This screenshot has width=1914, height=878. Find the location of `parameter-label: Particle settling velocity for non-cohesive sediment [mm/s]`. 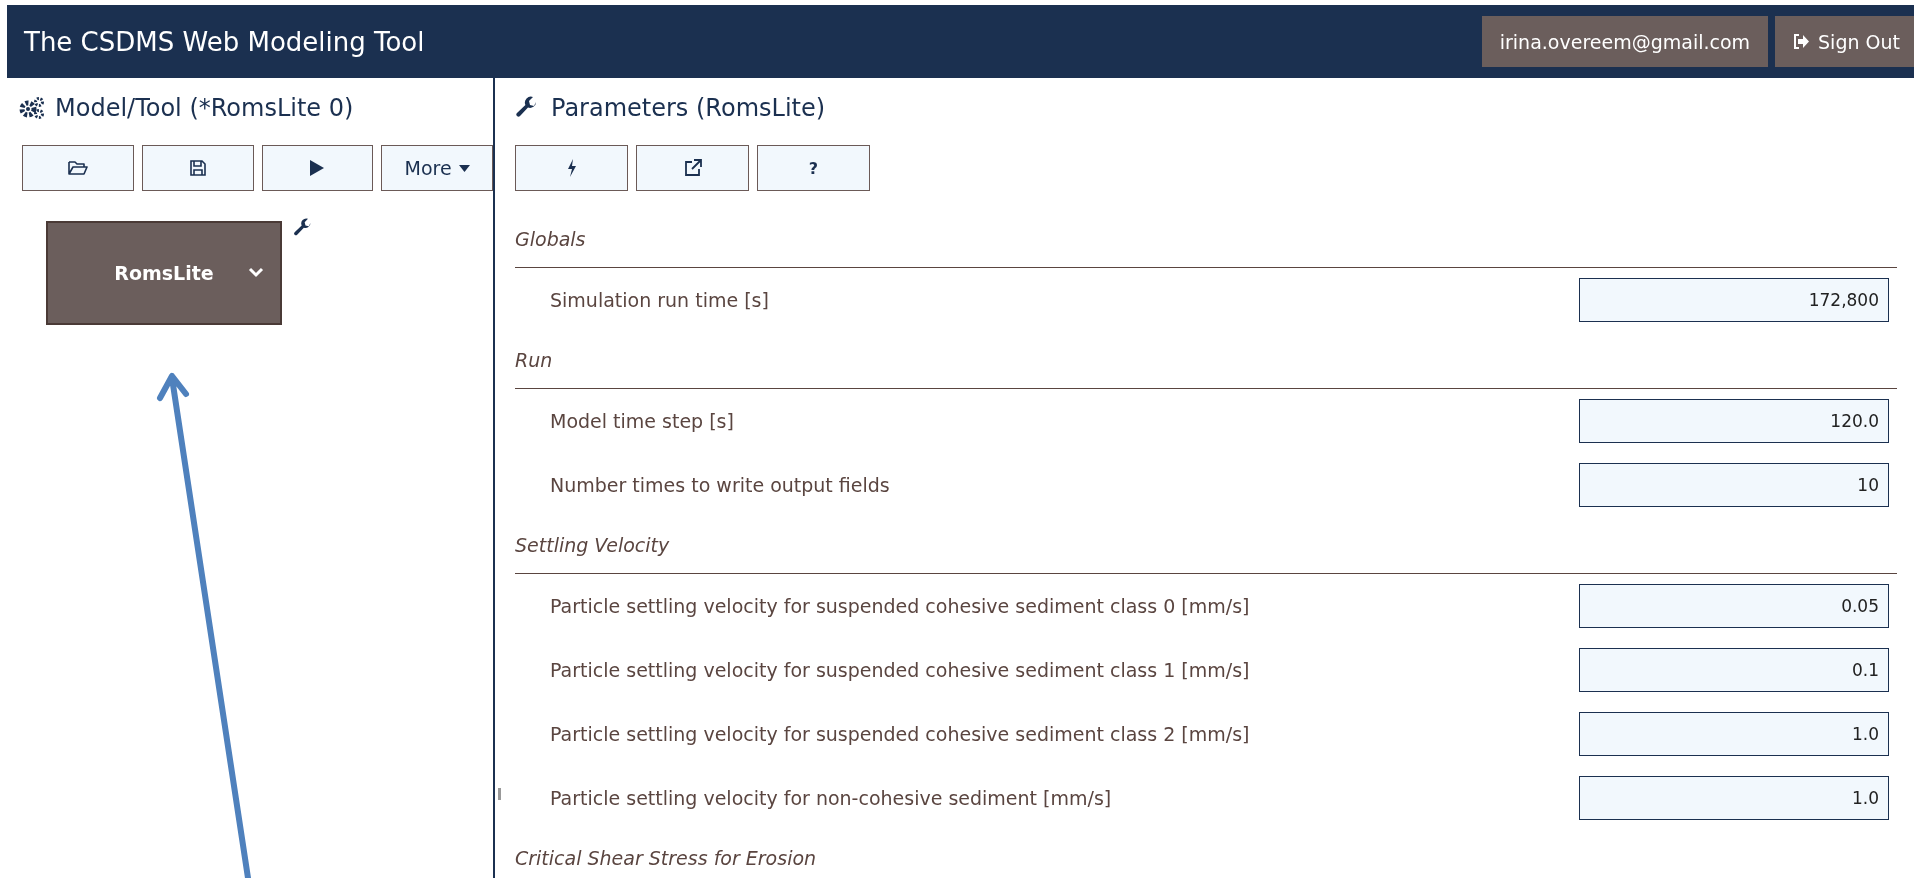

parameter-label: Particle settling velocity for non-cohesive sediment [mm/s] is located at coordinates (831, 798).